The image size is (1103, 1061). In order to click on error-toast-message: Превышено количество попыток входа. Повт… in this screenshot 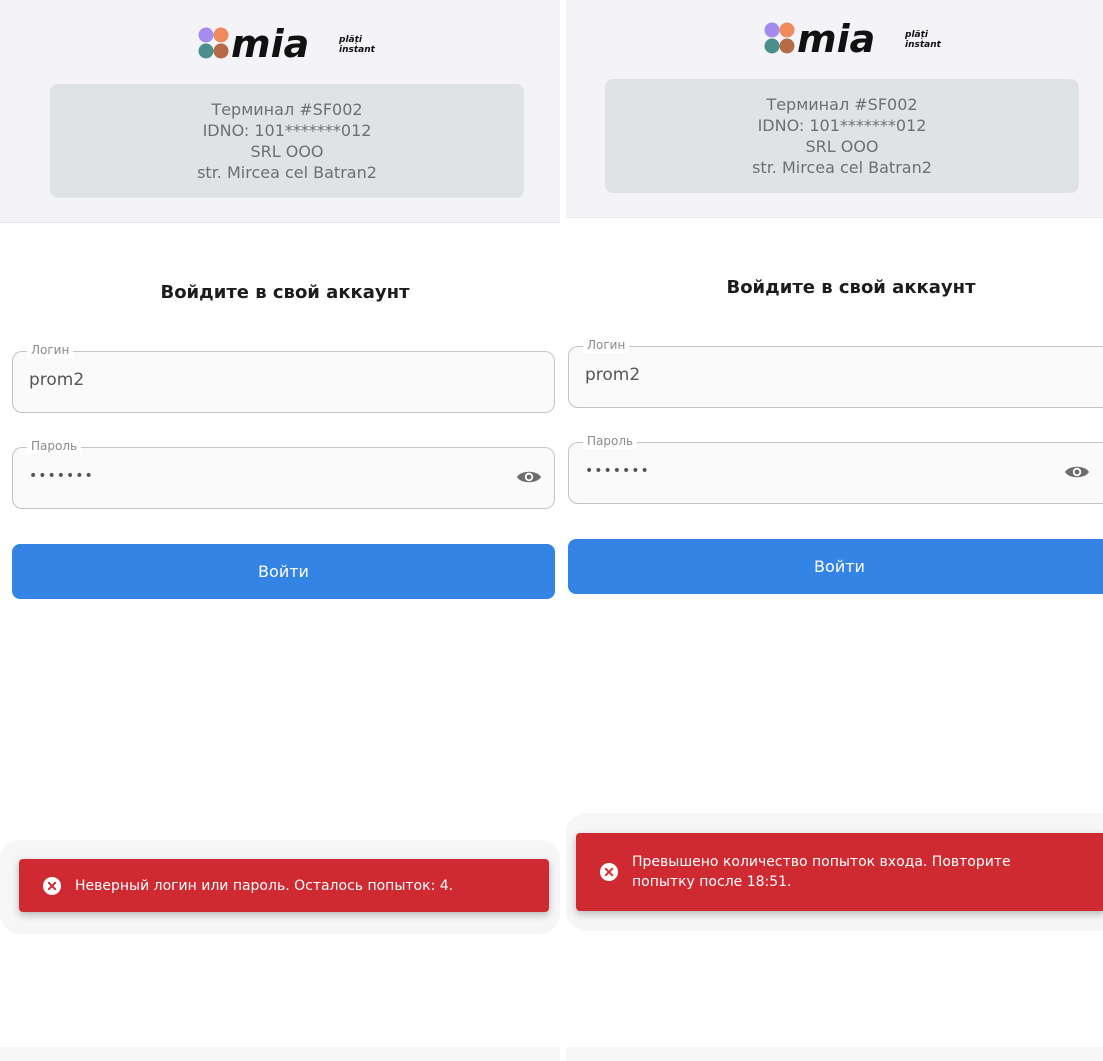, I will do `click(821, 872)`.